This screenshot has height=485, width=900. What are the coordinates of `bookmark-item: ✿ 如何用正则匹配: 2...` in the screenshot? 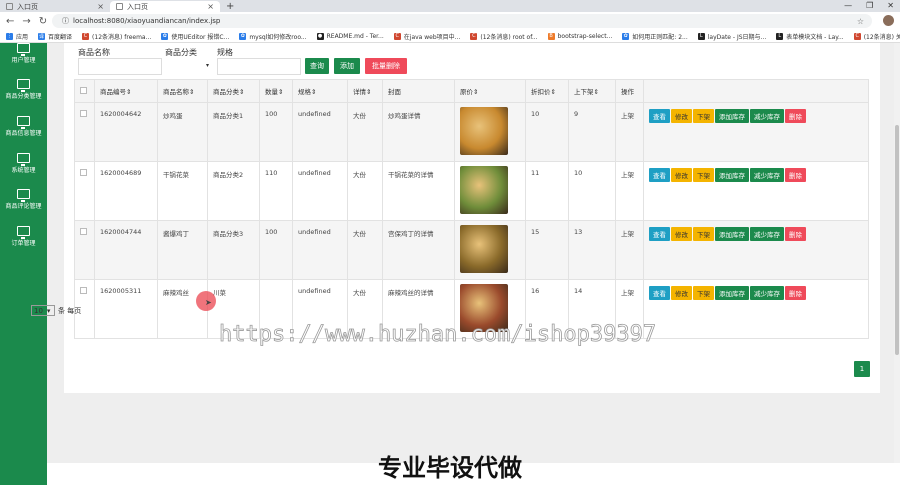 It's located at (655, 36).